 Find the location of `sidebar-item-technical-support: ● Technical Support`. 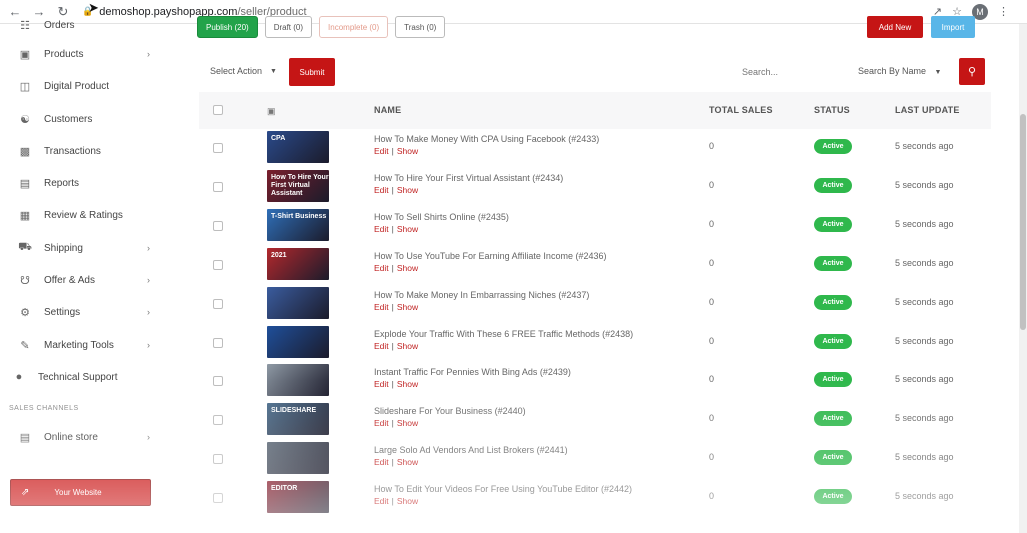

sidebar-item-technical-support: ● Technical Support is located at coordinates (82, 377).